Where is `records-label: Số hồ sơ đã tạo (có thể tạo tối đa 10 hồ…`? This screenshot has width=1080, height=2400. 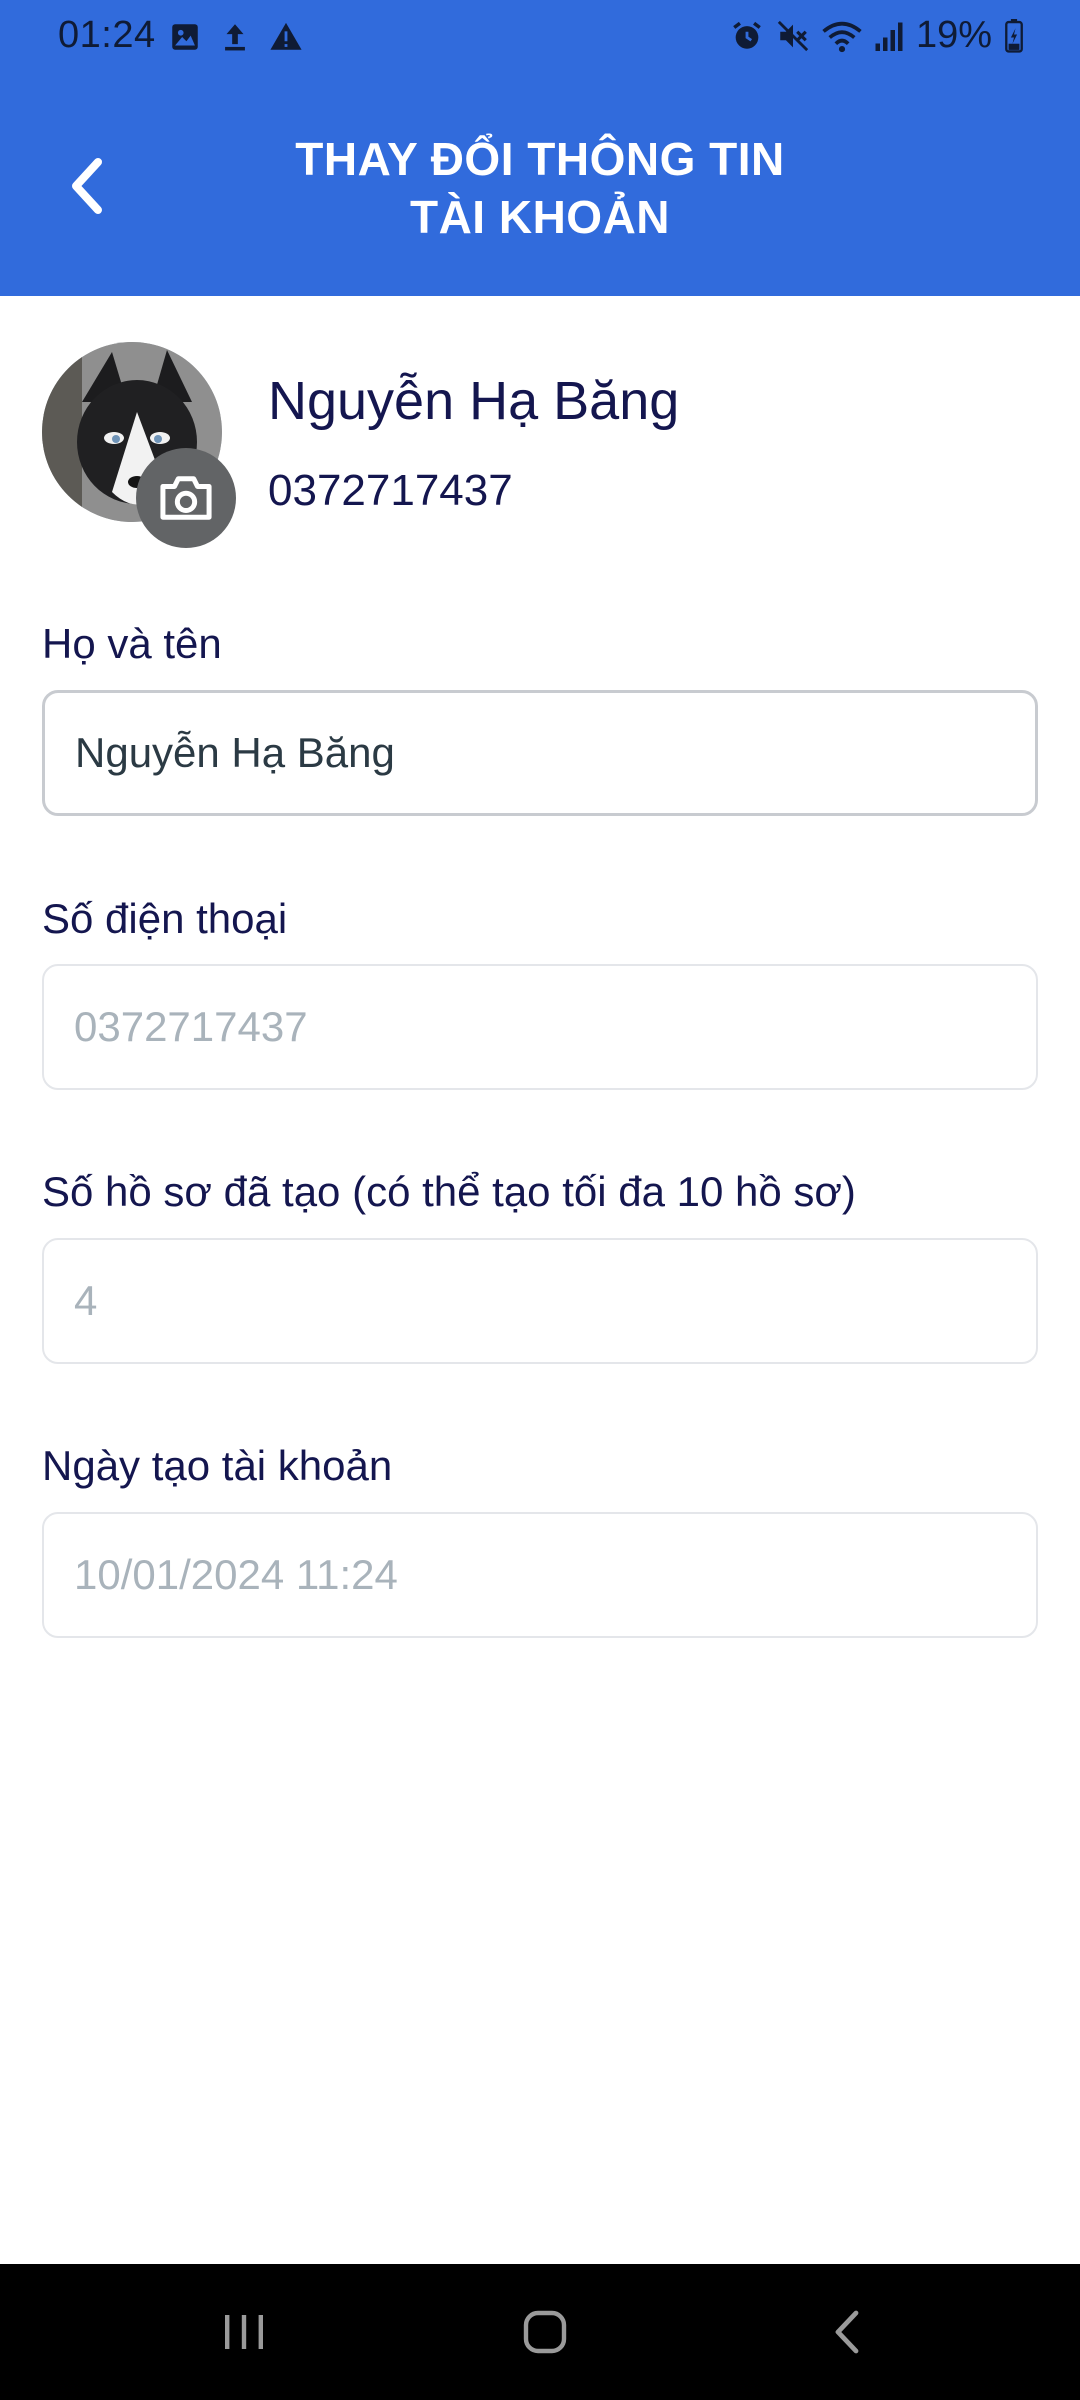 records-label: Số hồ sơ đã tạo (có thể tạo tối đa 10 hồ… is located at coordinates (449, 1191).